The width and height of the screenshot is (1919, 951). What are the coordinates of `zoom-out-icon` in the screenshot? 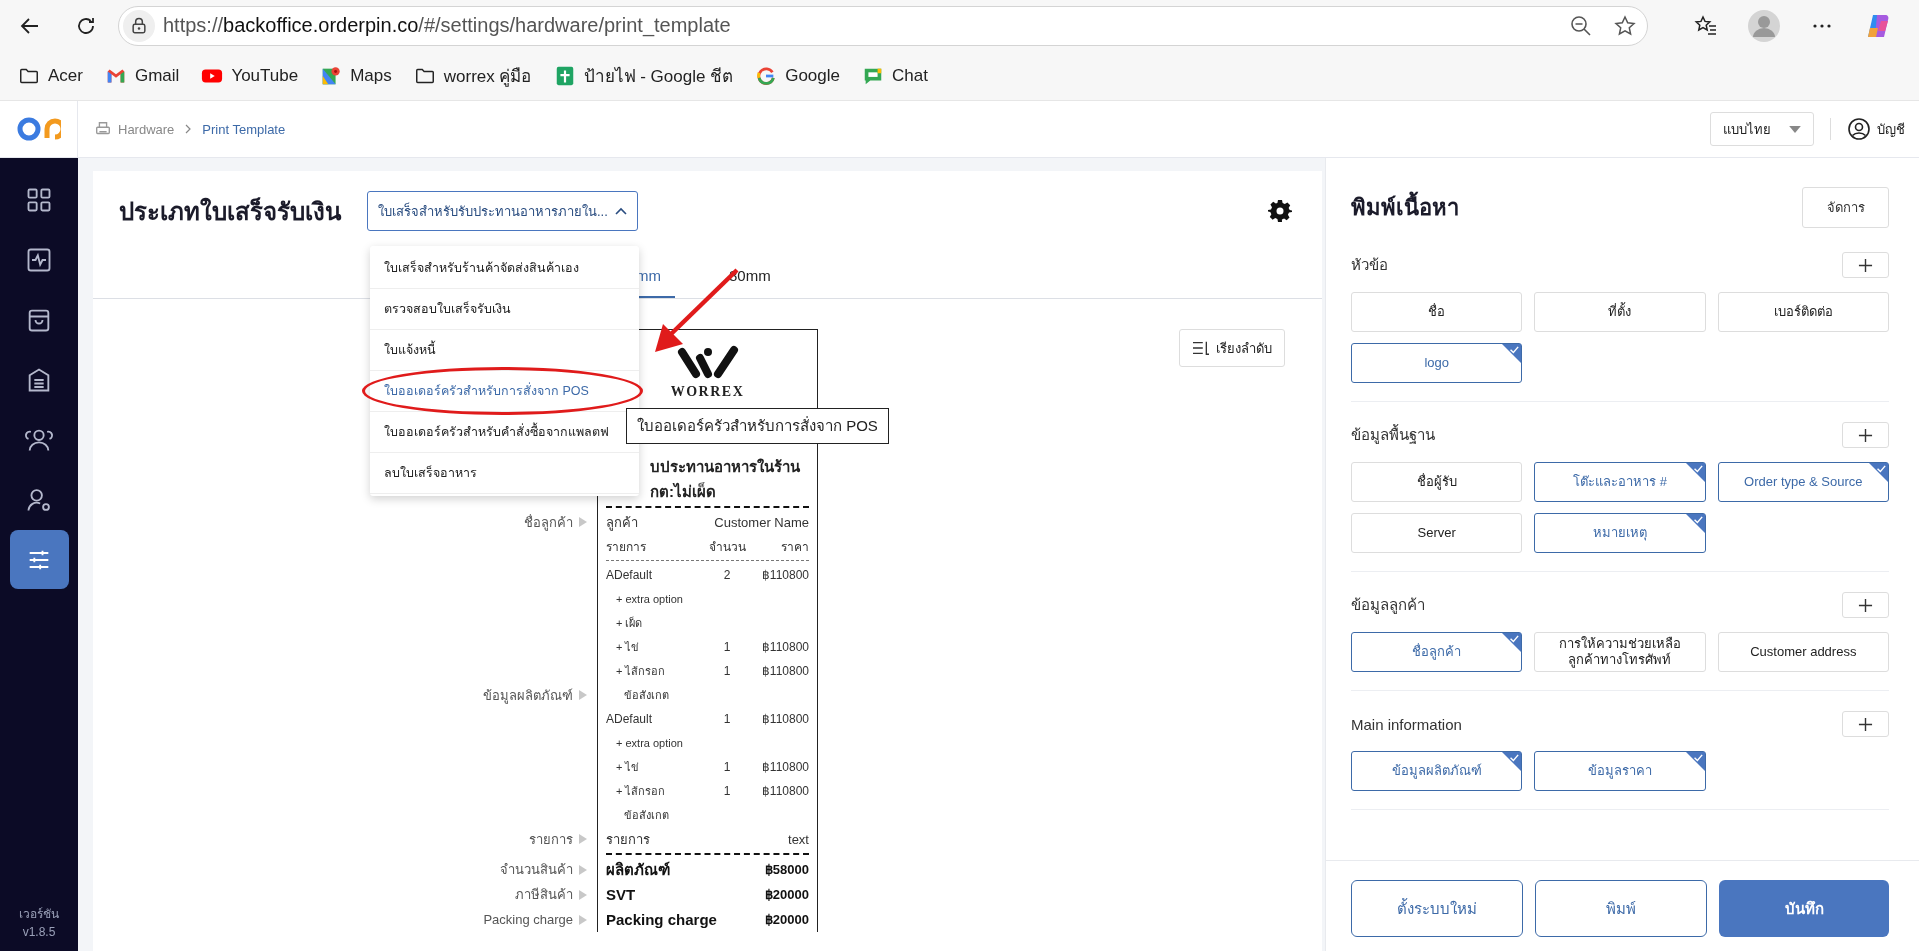 It's located at (1581, 25).